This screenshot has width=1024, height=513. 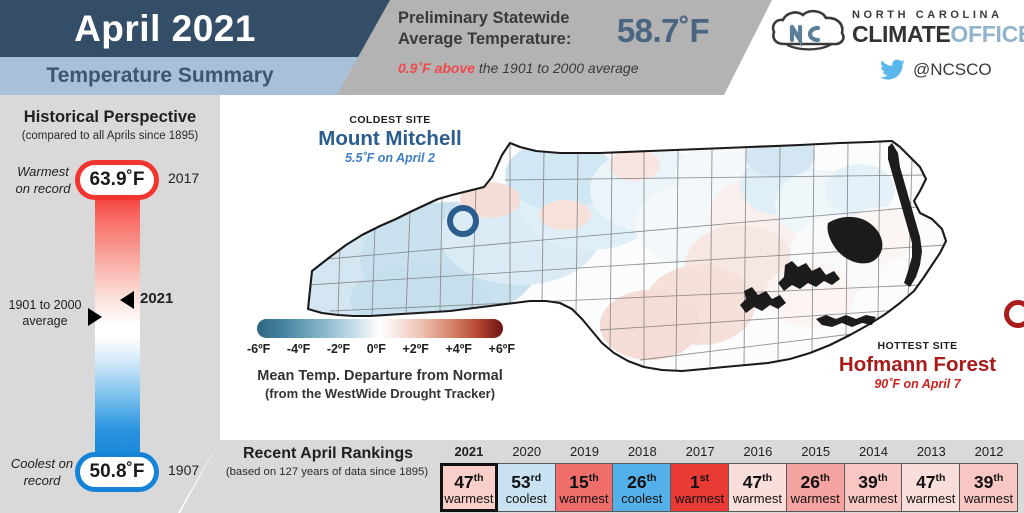 I want to click on hottest-site-name: Hofmann Forest, so click(x=917, y=364).